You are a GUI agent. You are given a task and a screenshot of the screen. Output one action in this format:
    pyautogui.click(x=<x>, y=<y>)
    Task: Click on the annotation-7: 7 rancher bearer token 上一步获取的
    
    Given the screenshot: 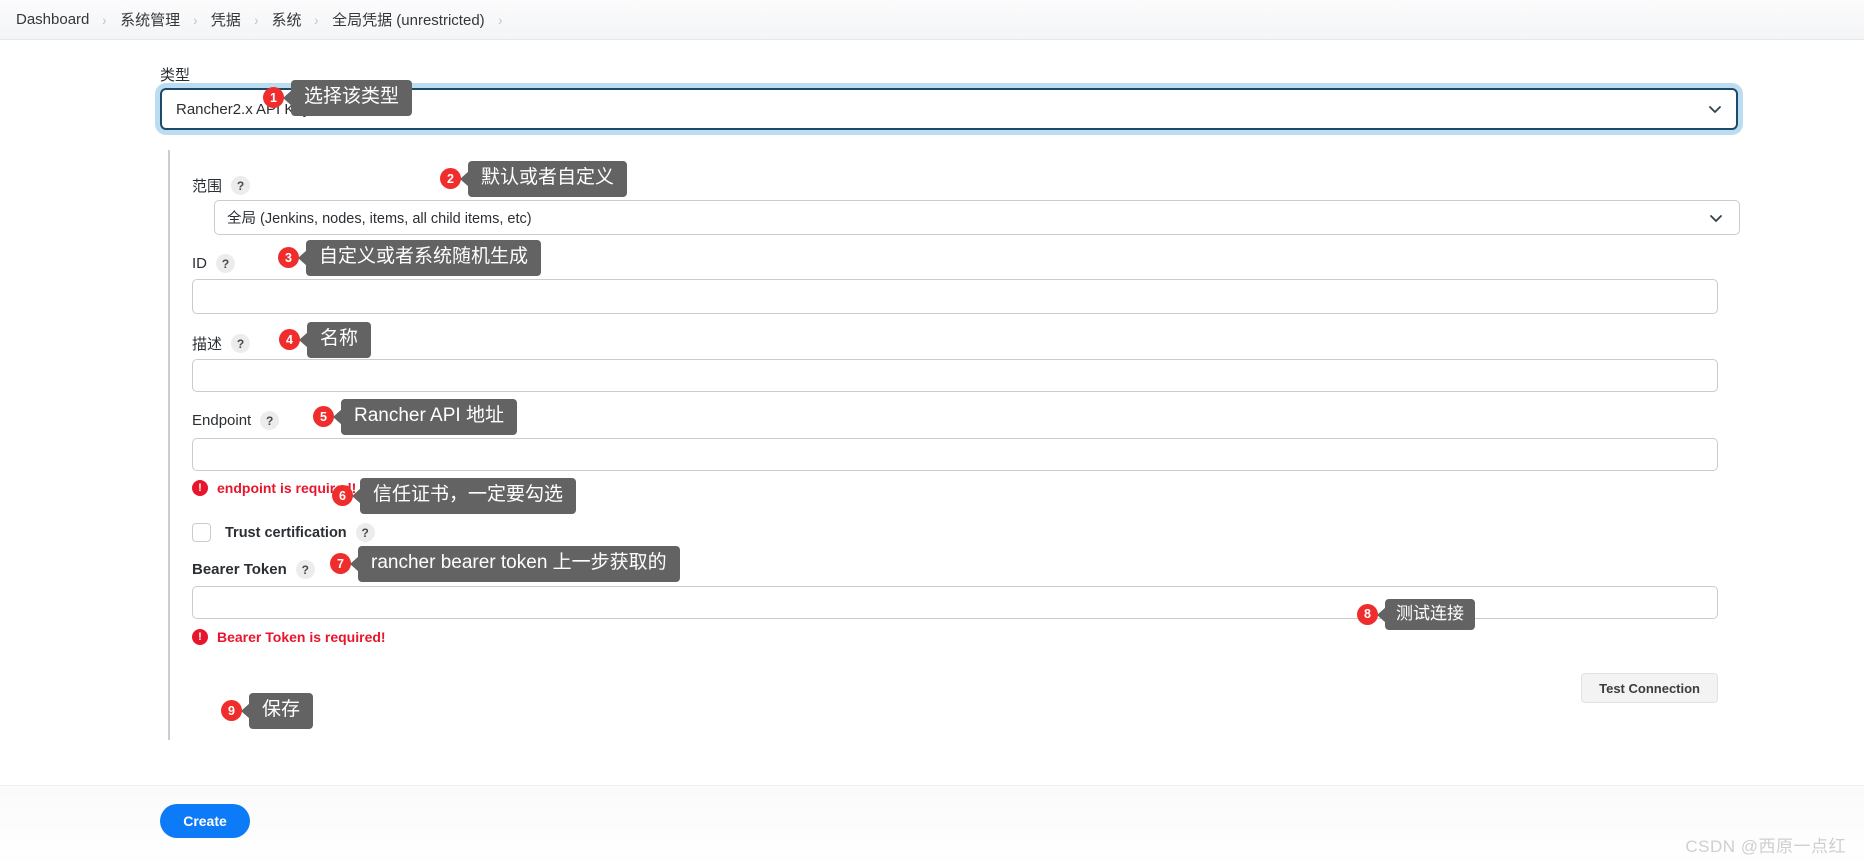 What is the action you would take?
    pyautogui.click(x=505, y=564)
    